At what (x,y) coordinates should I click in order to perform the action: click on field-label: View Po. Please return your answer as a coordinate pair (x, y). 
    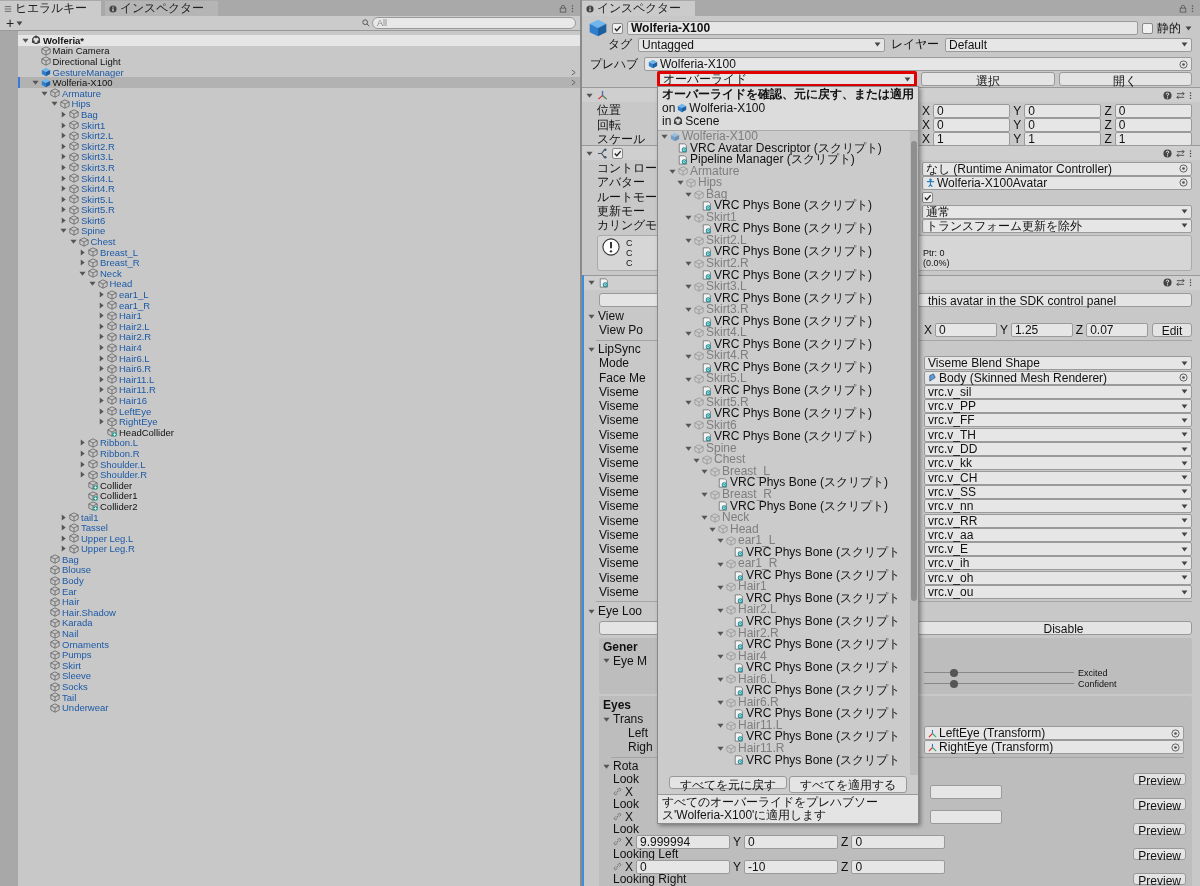
    Looking at the image, I should click on (621, 330).